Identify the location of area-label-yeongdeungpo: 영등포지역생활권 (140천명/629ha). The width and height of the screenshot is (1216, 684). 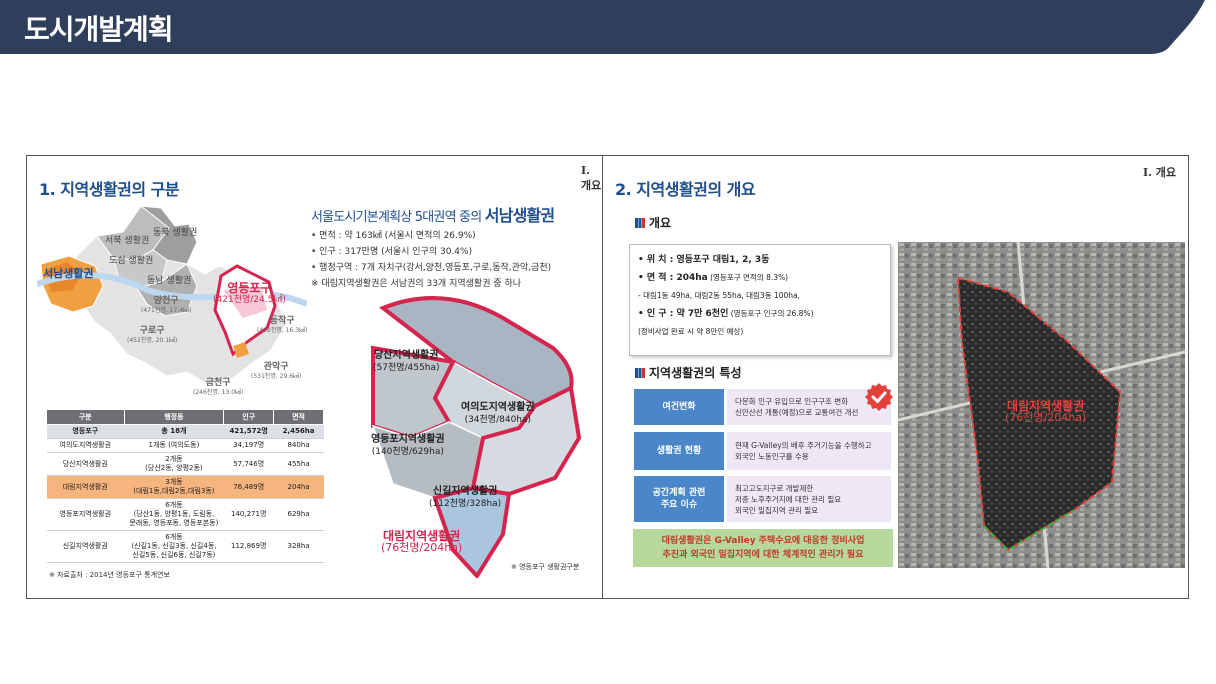
(408, 445).